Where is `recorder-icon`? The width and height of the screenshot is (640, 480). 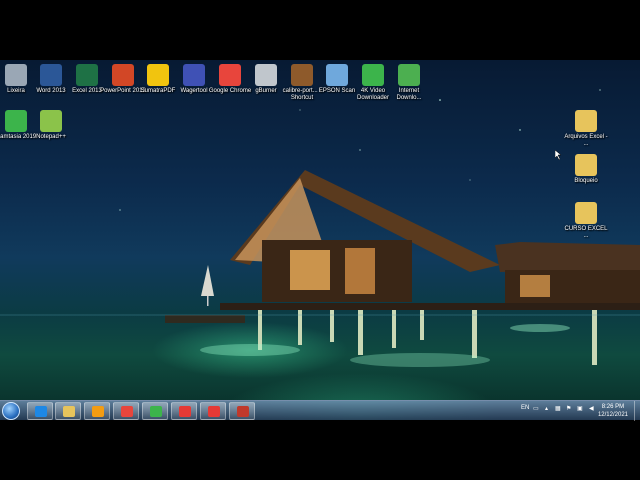
recorder-icon is located at coordinates (243, 411).